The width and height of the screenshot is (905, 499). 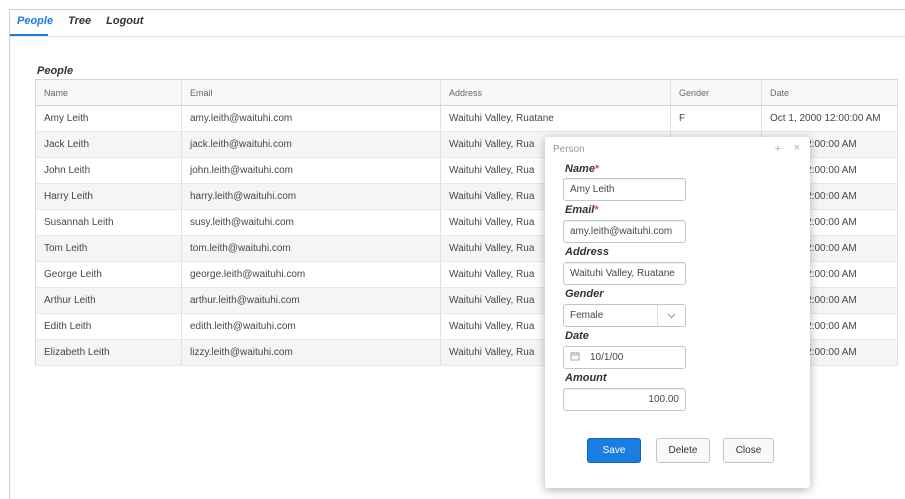 I want to click on chevron-down-icon, so click(x=671, y=315).